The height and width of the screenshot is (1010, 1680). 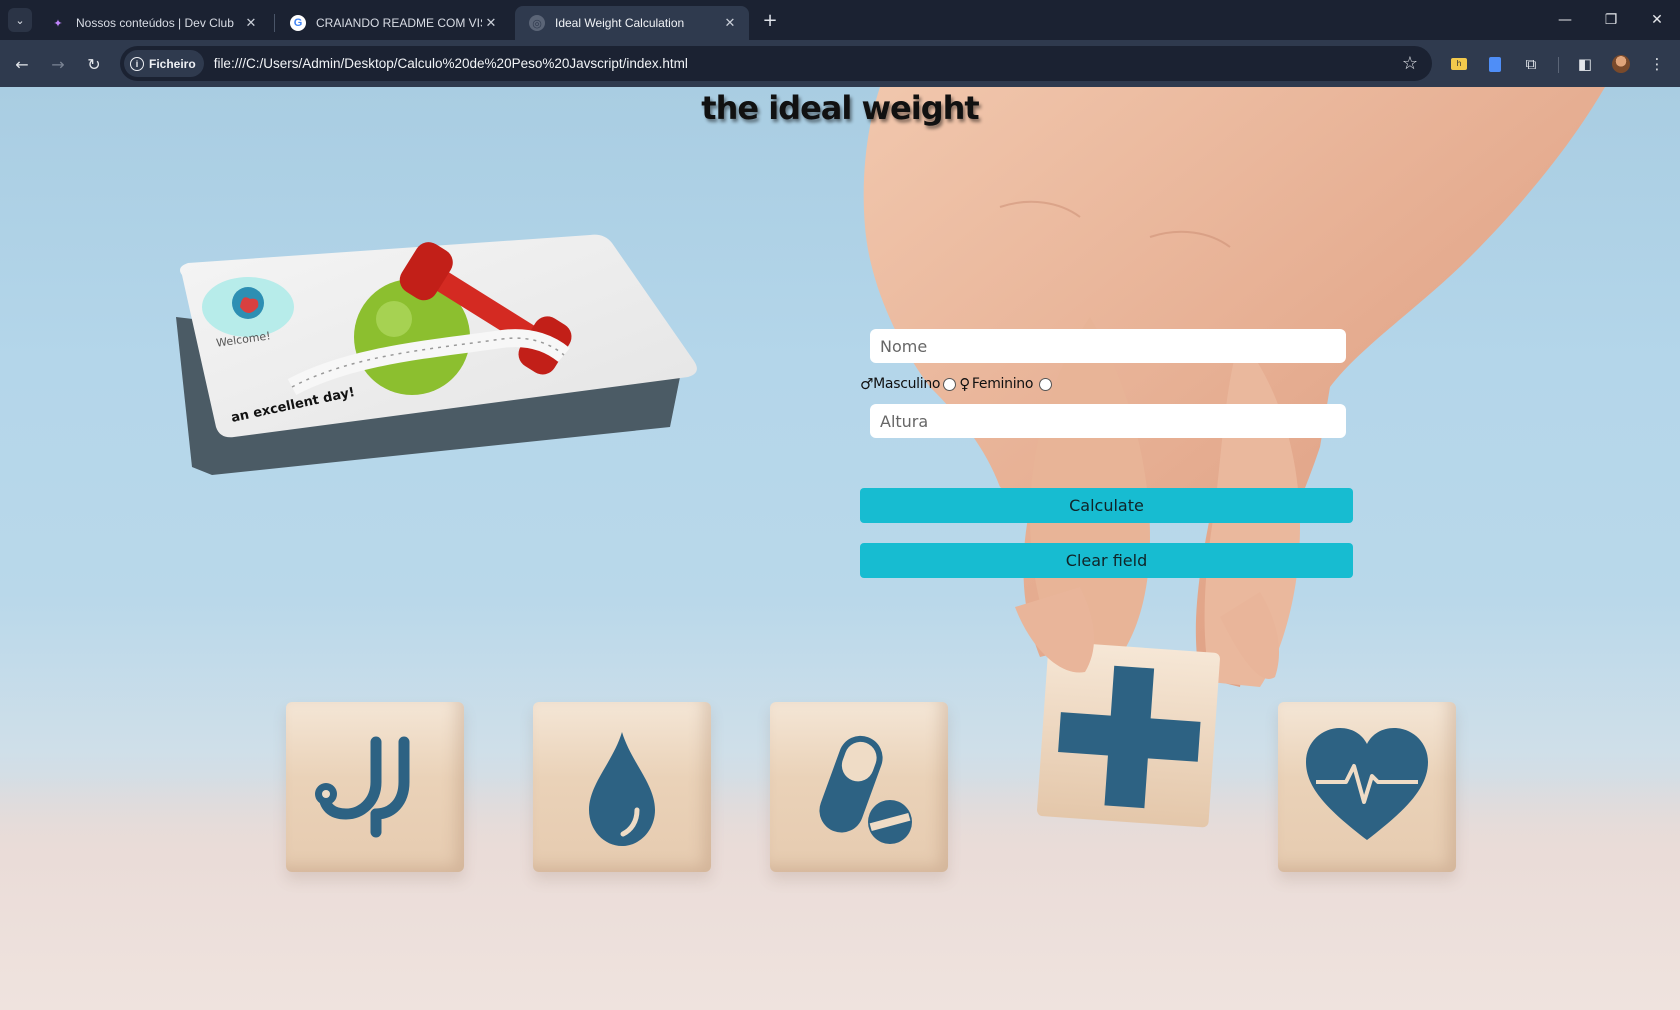 What do you see at coordinates (1046, 384) in the screenshot?
I see `female-radio` at bounding box center [1046, 384].